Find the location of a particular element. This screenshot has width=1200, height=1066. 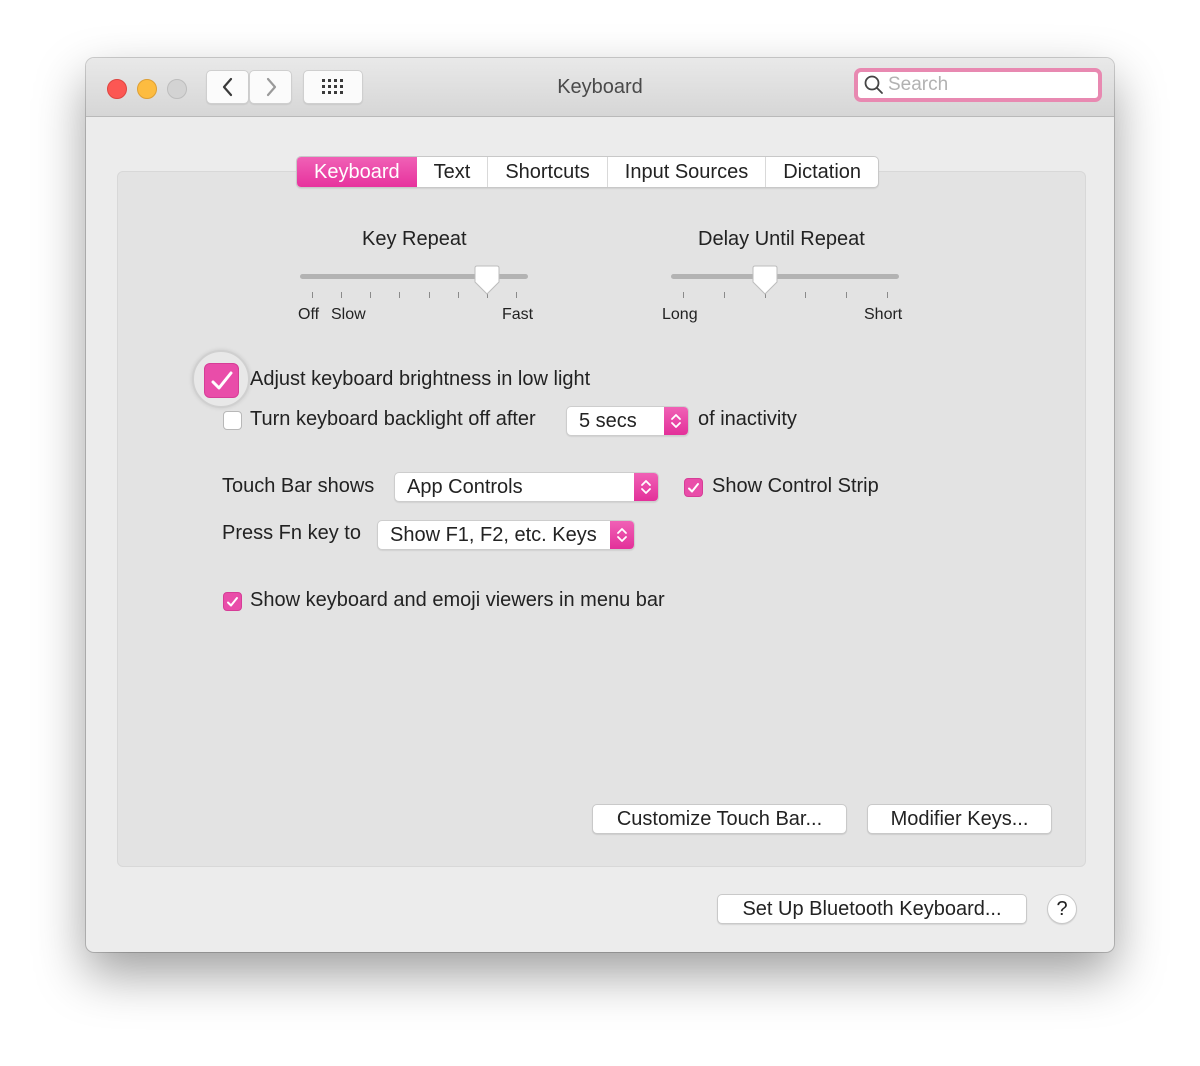

key-repeat-slider-thumb is located at coordinates (487, 280).